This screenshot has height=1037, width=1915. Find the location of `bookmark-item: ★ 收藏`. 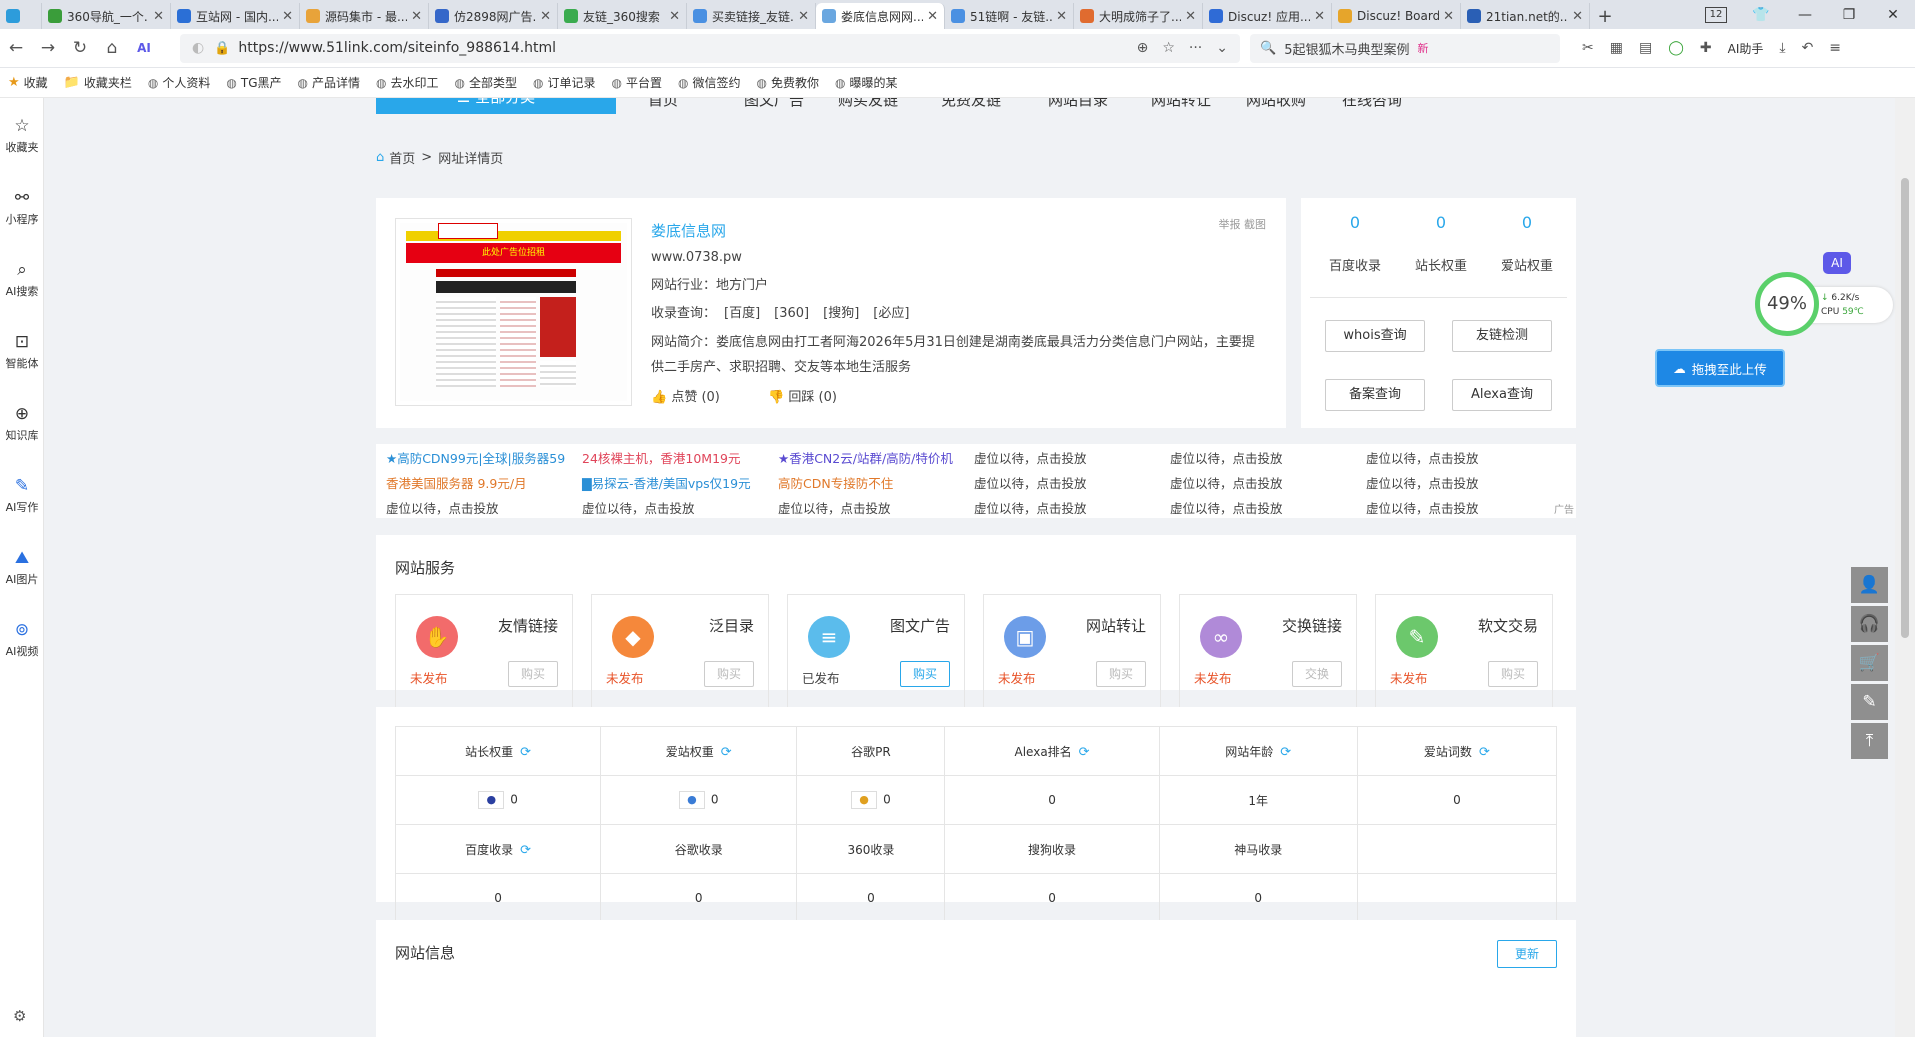

bookmark-item: ★ 收藏 is located at coordinates (28, 82).